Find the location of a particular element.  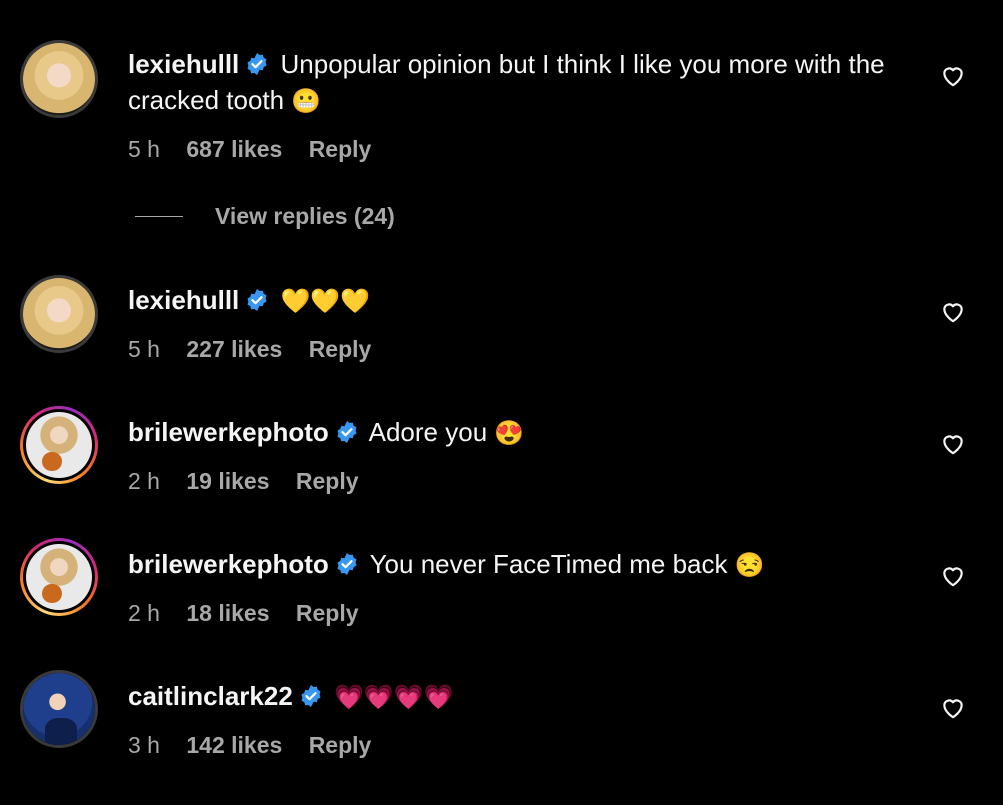

view-replies-label: View replies (24) is located at coordinates (305, 216).